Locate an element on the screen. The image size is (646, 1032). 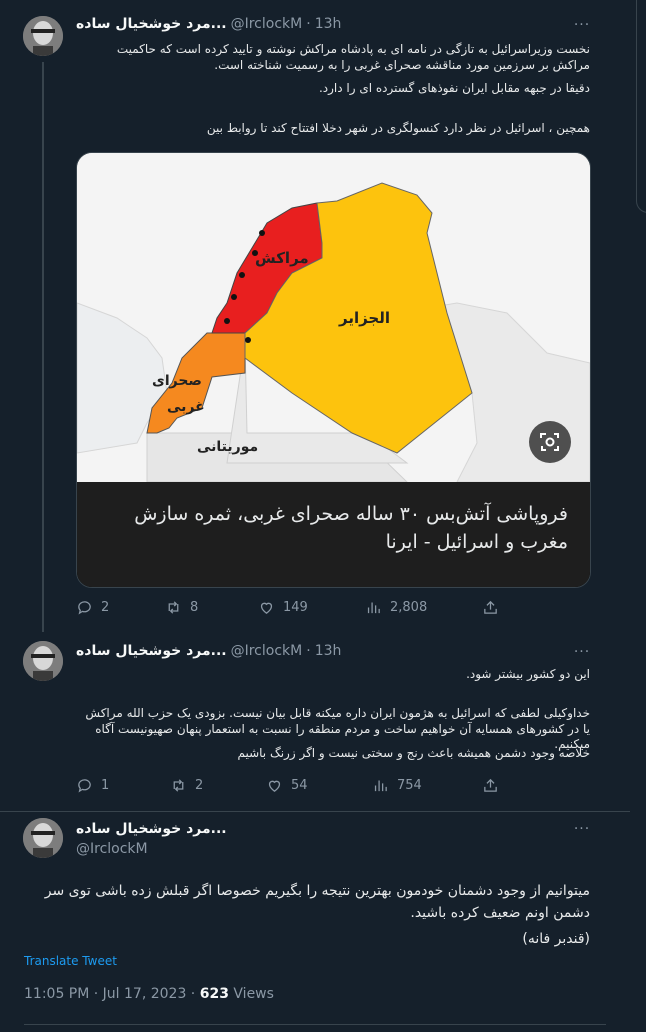
views-button: 754 is located at coordinates (397, 785).